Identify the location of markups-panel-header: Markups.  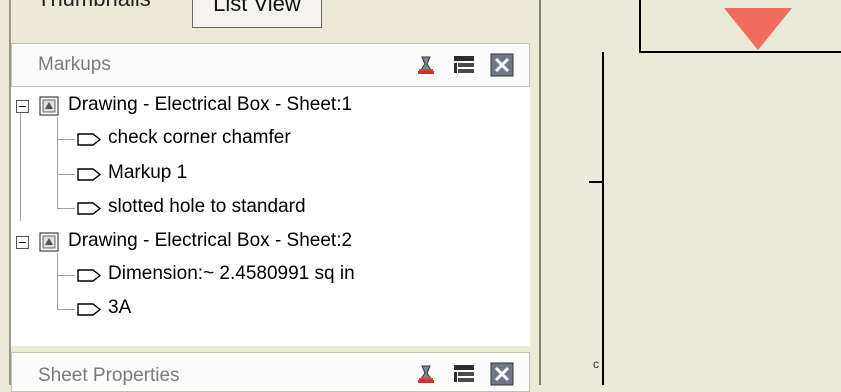
(270, 65).